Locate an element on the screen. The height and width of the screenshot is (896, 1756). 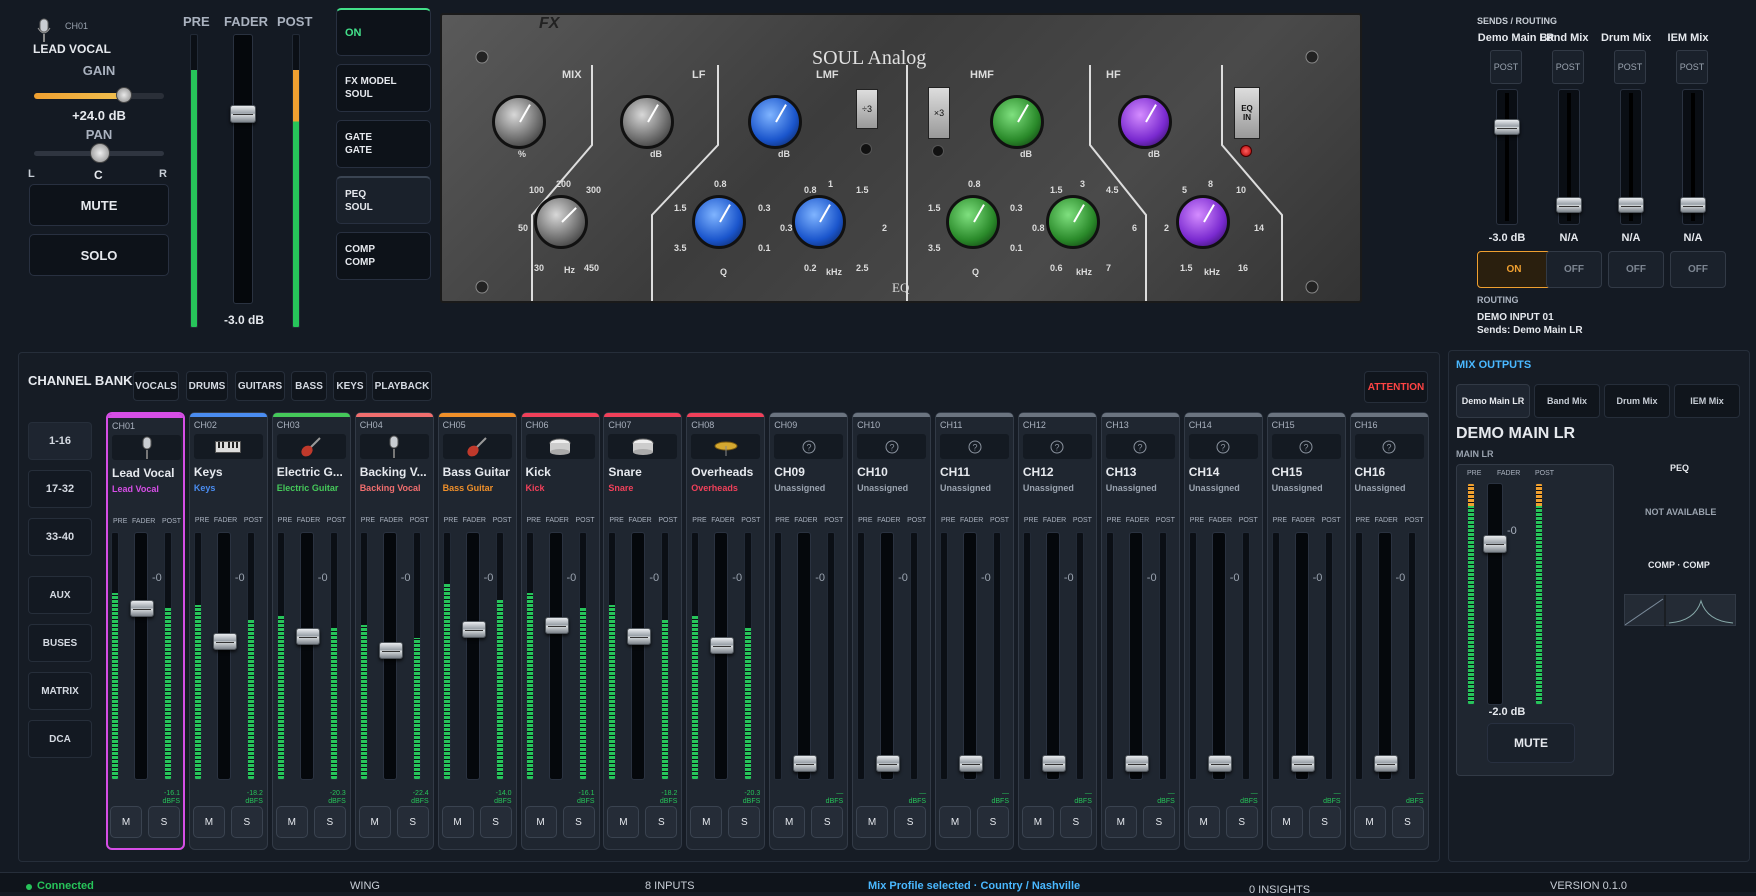
tab-keys: KEYS is located at coordinates (350, 386).